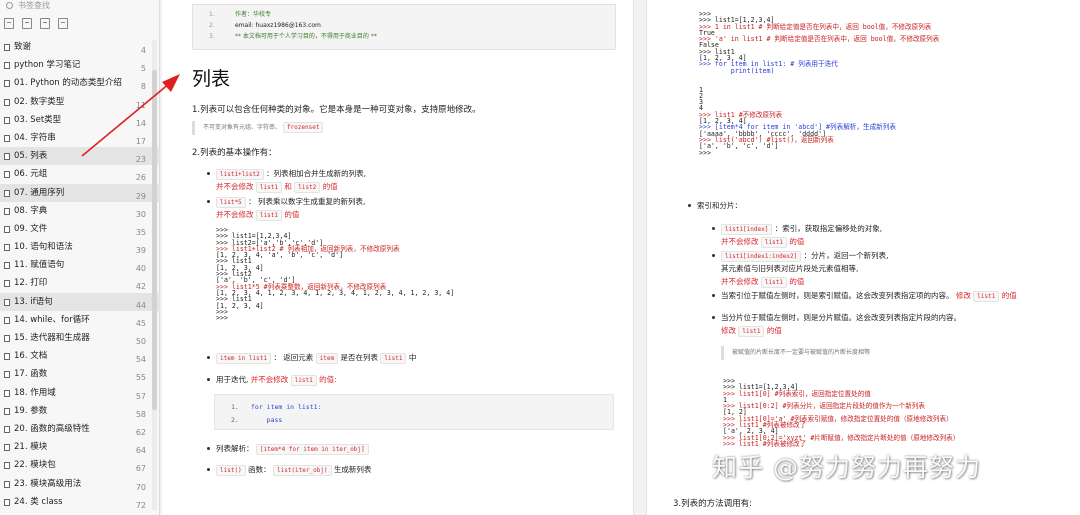  I want to click on bookmark-item: 03. Set类型 14, so click(80, 120).